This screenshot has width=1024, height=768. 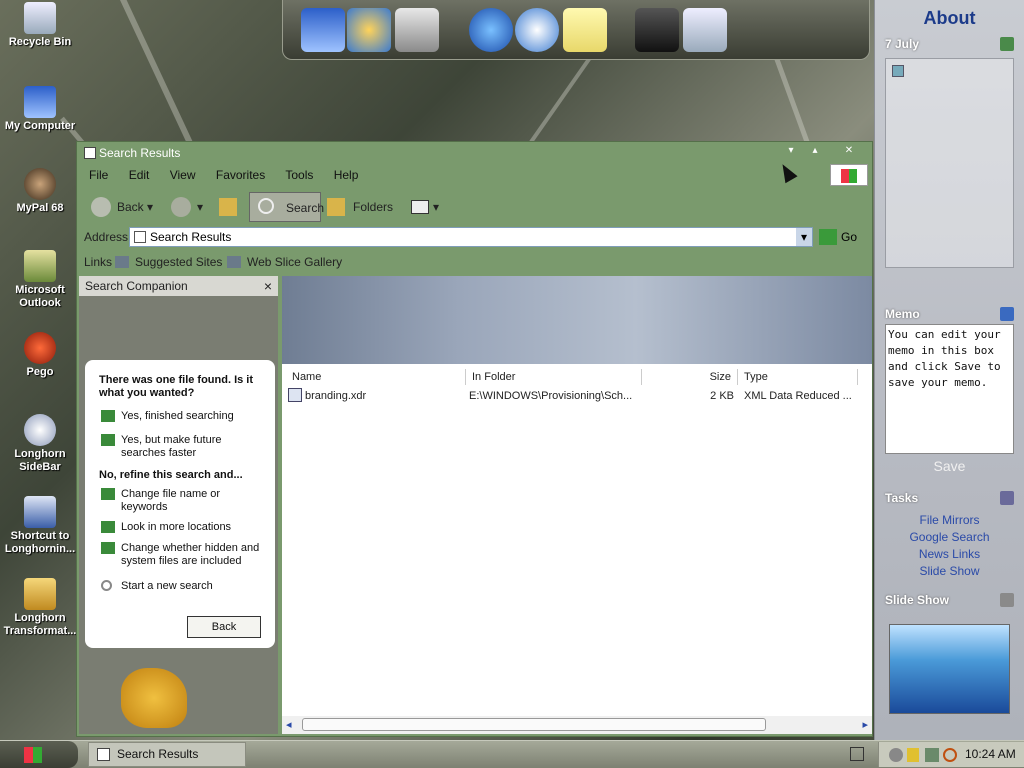 I want to click on desktop-icon-recycle-bin: Recycle Bin, so click(x=40, y=25).